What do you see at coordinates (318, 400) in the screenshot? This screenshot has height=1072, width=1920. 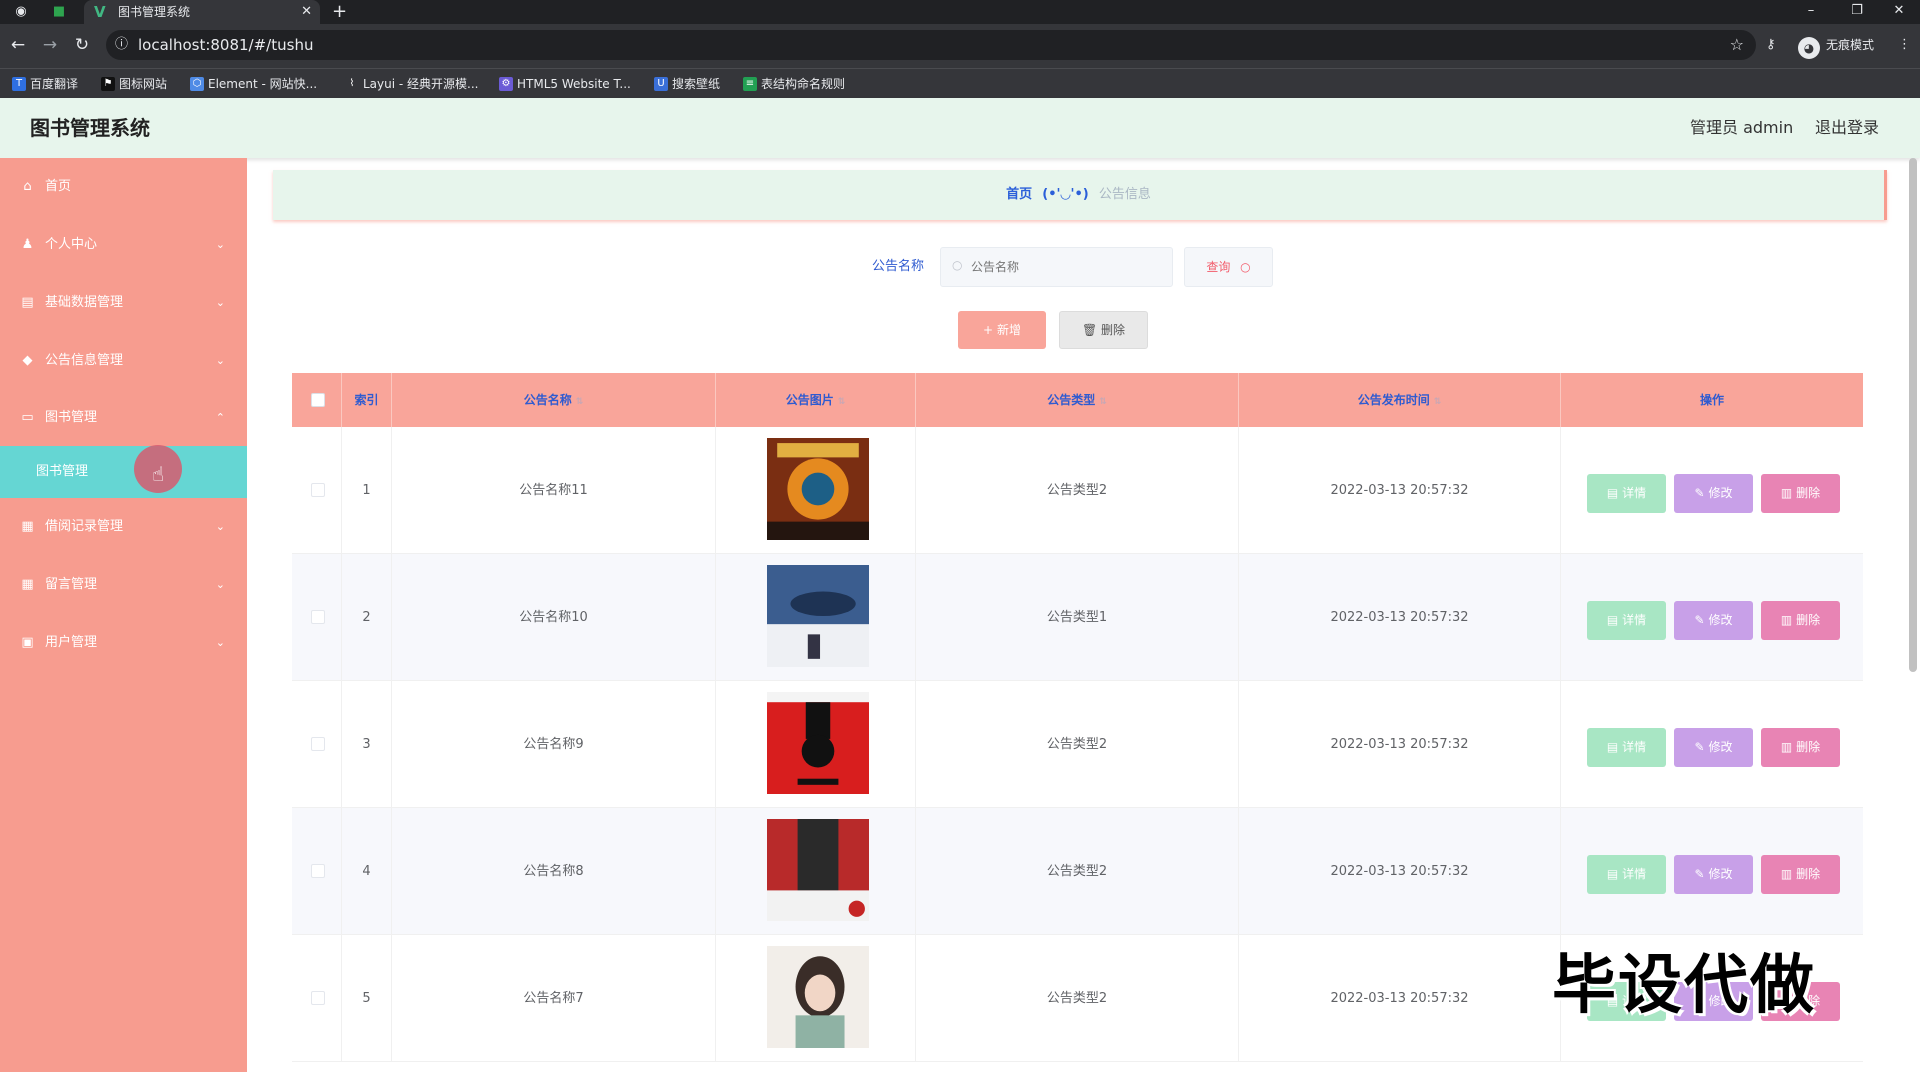 I see `select-all-checkbox` at bounding box center [318, 400].